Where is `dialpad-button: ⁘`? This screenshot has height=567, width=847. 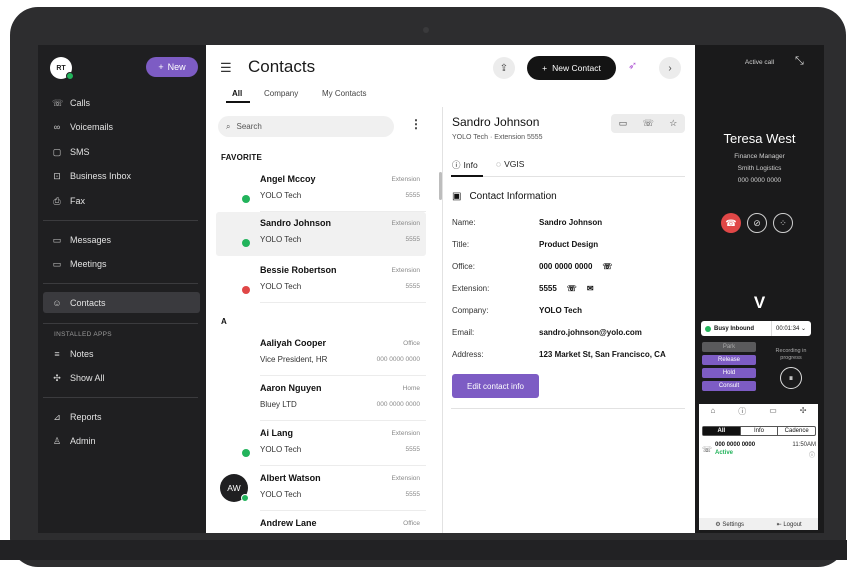
dialpad-button: ⁘ is located at coordinates (783, 223).